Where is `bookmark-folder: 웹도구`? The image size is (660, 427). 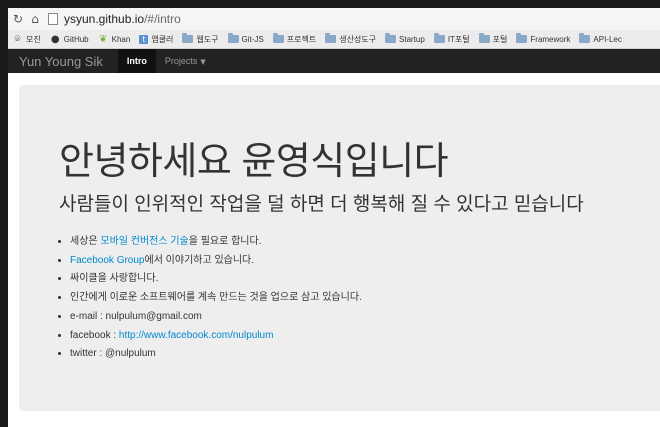
bookmark-folder: 웹도구 is located at coordinates (200, 39).